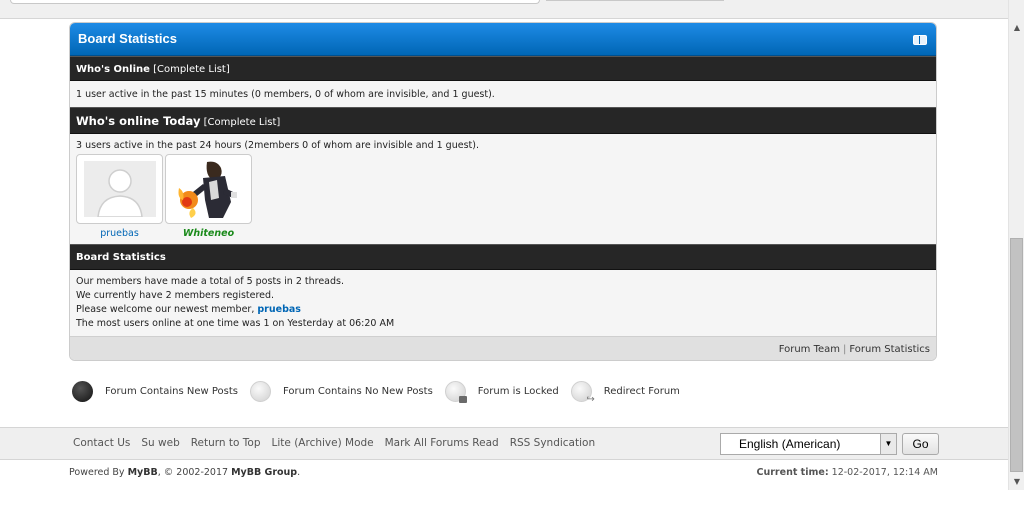  Describe the element at coordinates (455, 392) in the screenshot. I see `locked-forum-icon` at that location.